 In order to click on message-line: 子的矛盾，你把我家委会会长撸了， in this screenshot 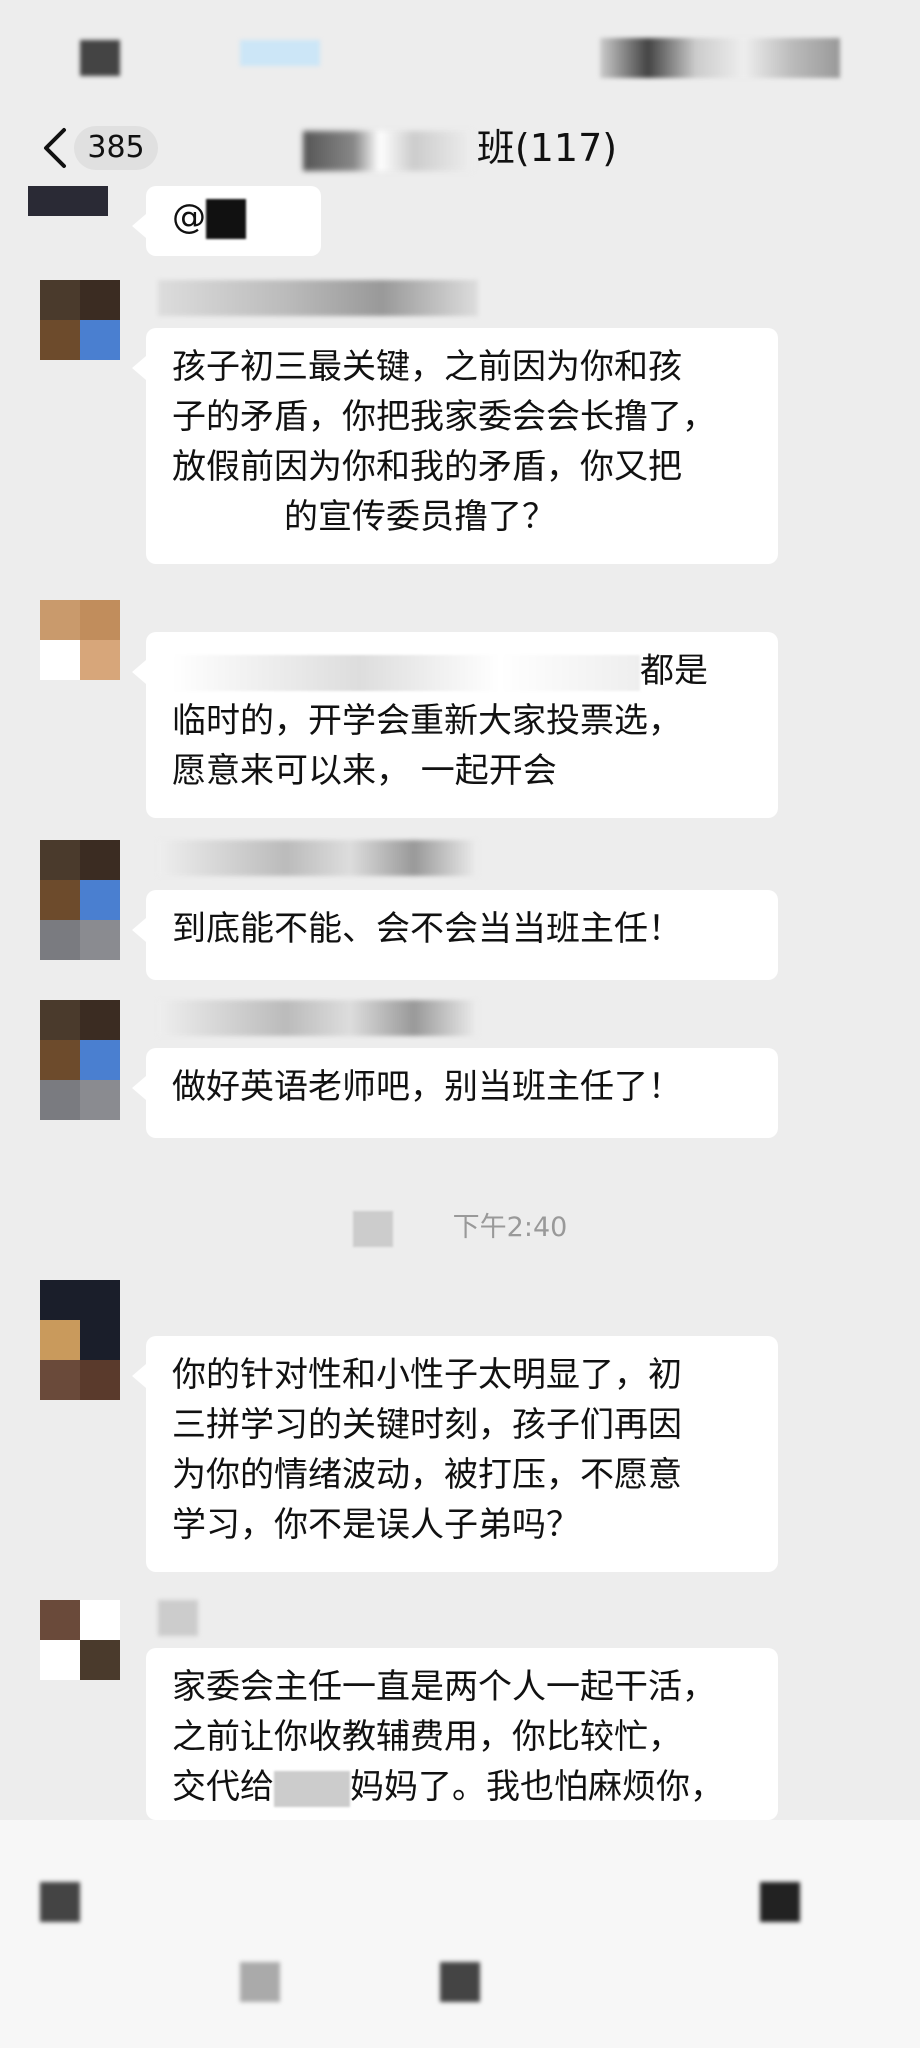, I will do `click(444, 417)`.